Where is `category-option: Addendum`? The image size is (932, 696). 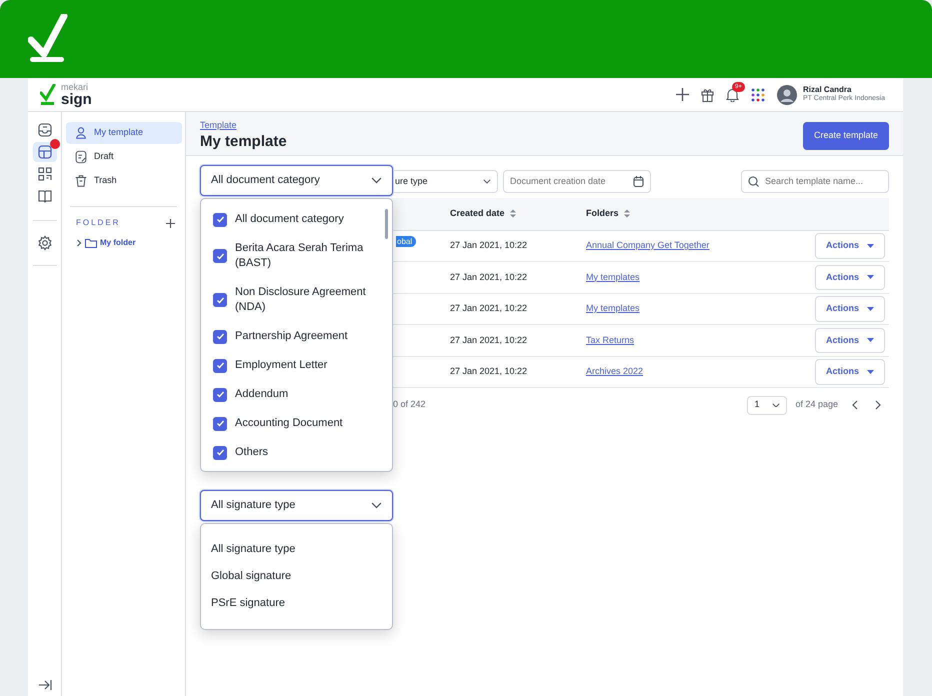
category-option: Addendum is located at coordinates (296, 394).